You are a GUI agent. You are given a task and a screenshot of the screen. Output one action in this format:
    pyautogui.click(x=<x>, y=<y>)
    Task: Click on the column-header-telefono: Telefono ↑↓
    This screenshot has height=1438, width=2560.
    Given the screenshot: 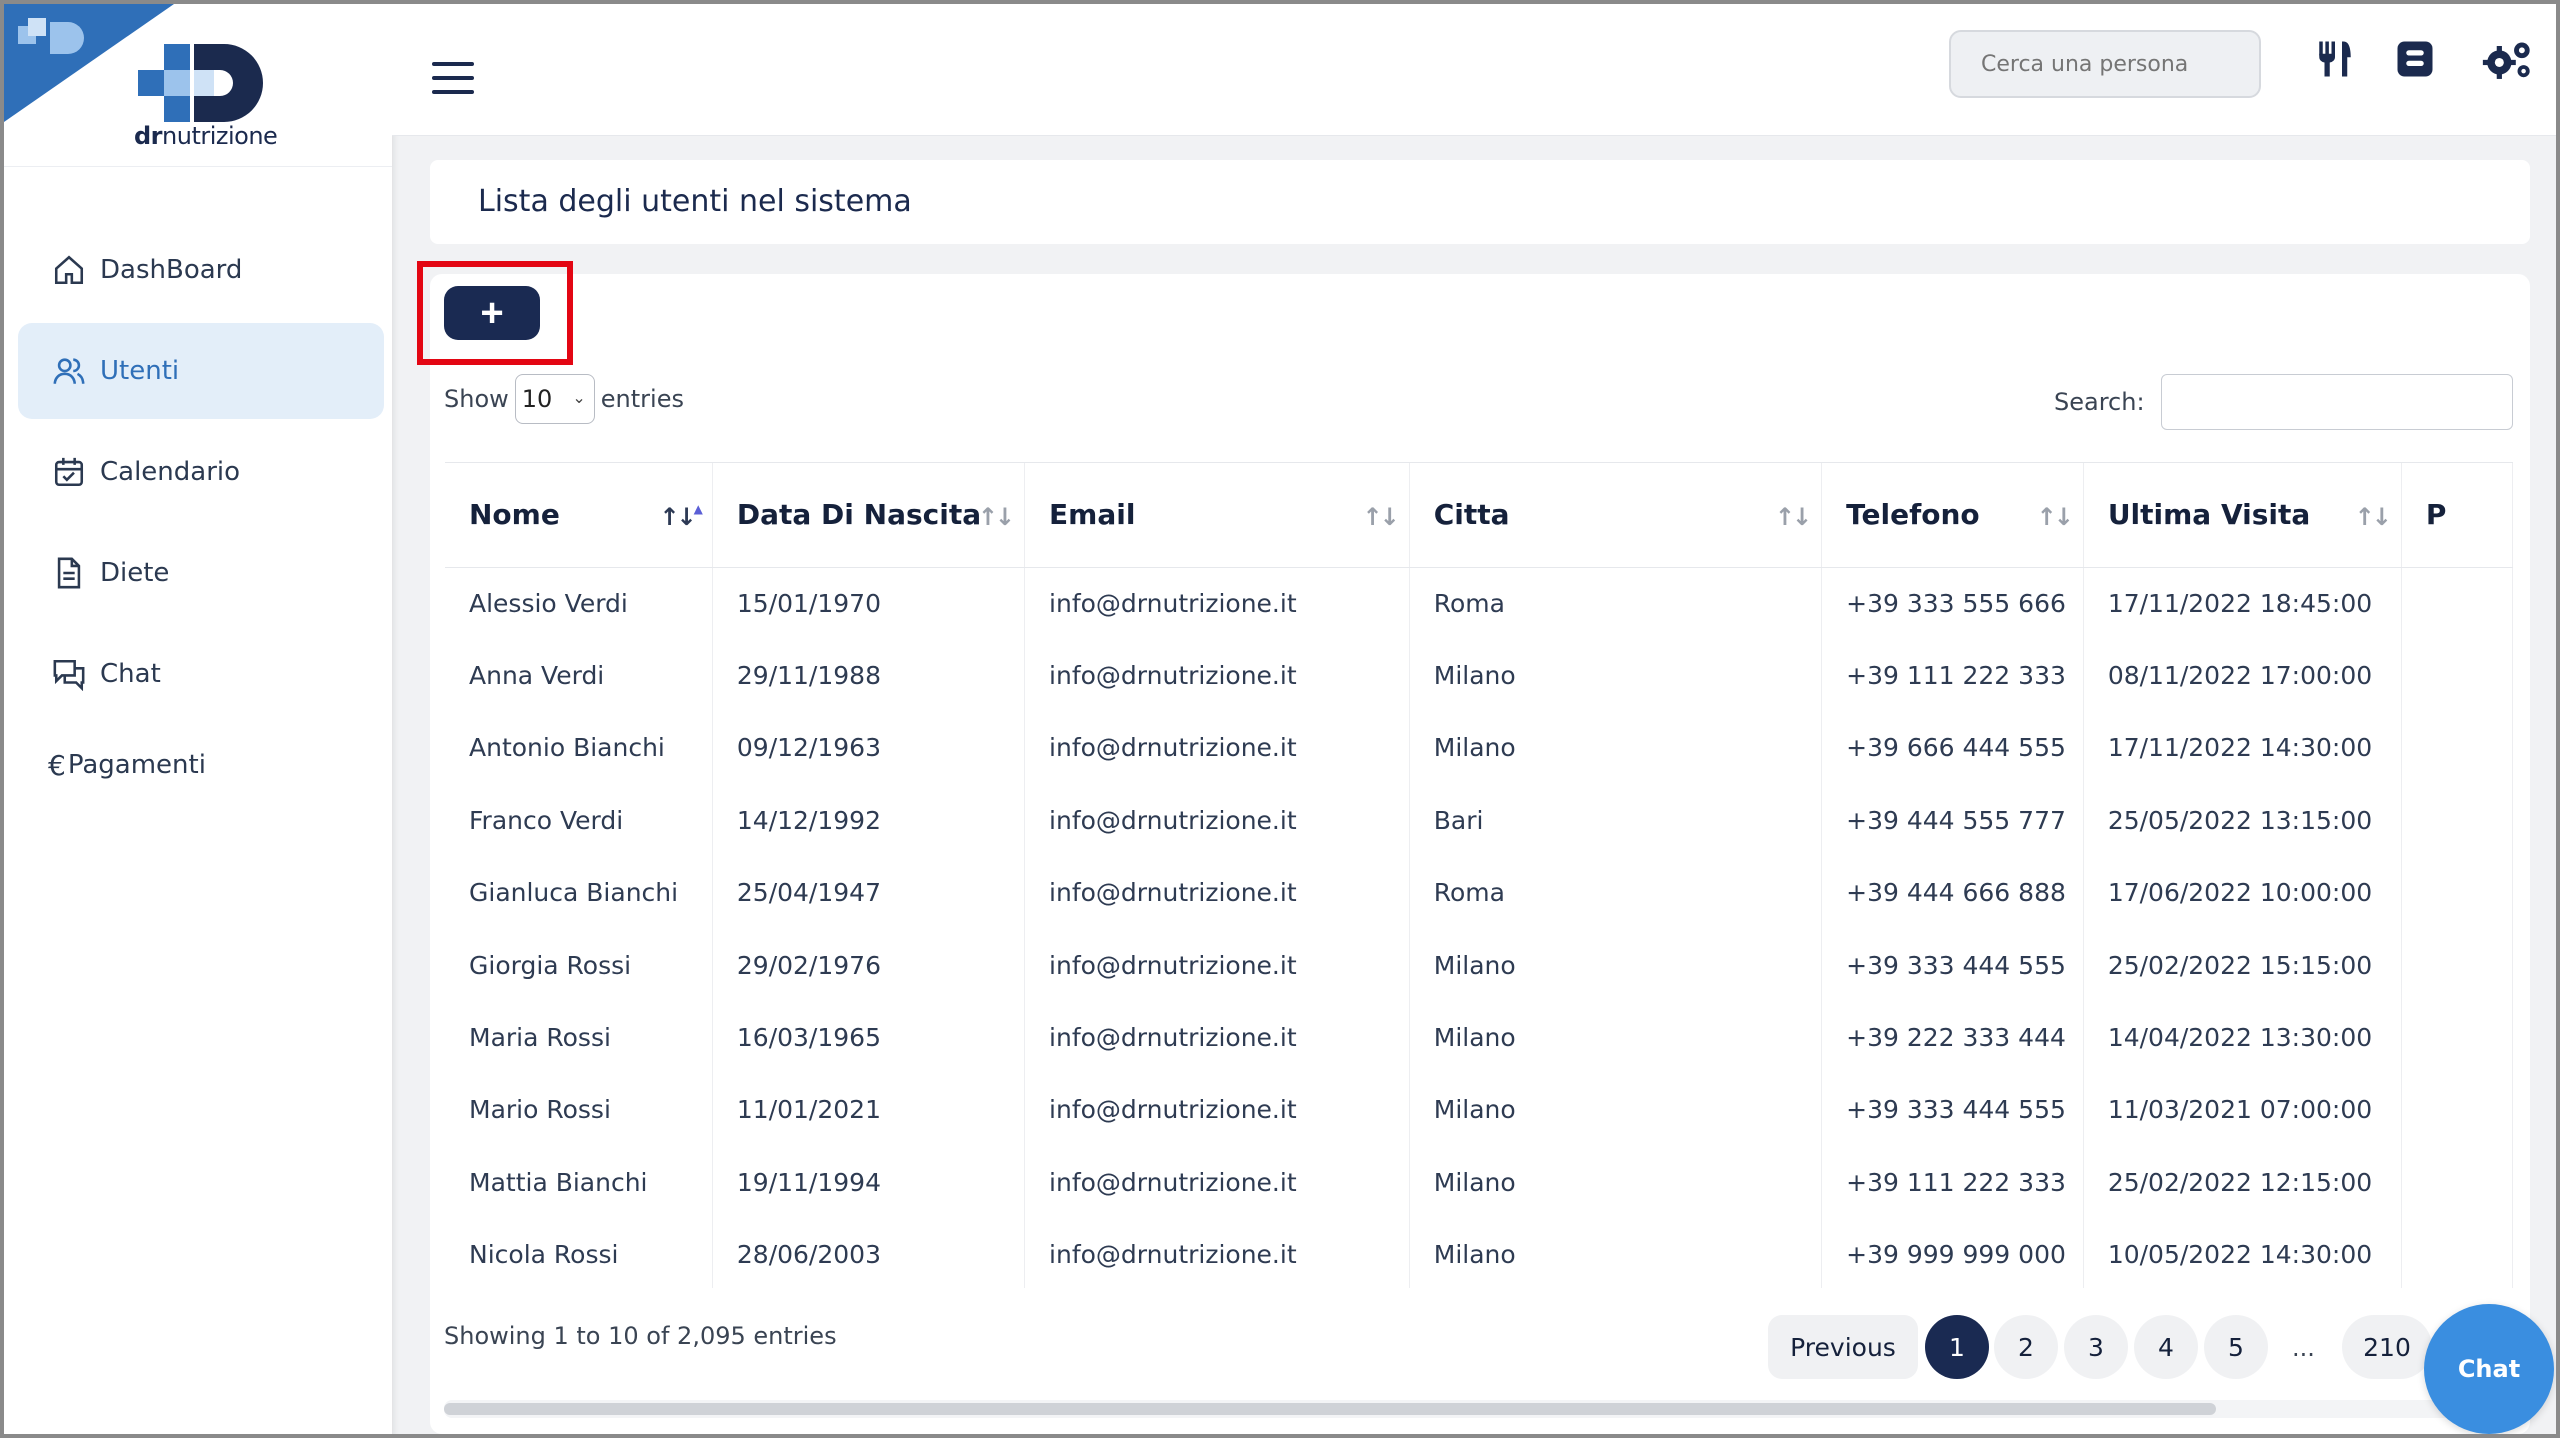 What is the action you would take?
    pyautogui.click(x=1952, y=515)
    